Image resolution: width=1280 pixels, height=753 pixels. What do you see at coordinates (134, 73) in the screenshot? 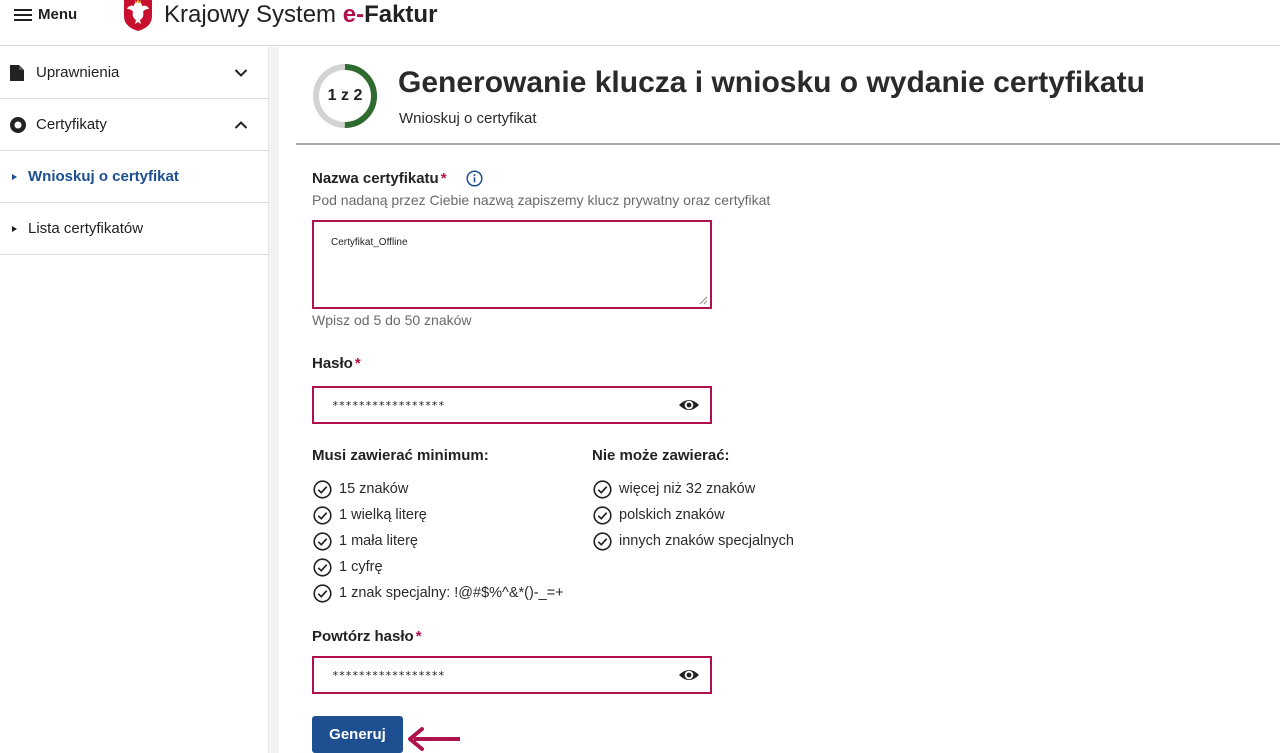
I see `sidebar-item-uprawnienia: Uprawnienia` at bounding box center [134, 73].